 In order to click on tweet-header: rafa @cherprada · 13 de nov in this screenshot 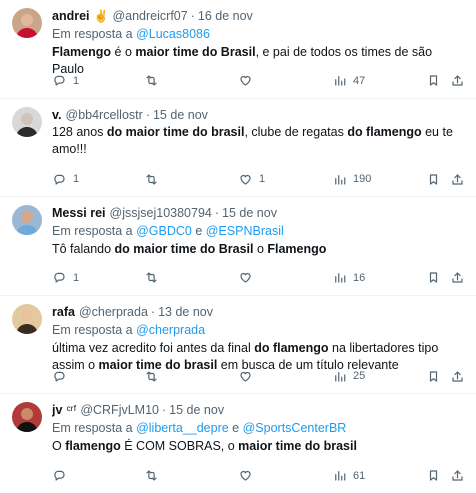, I will do `click(258, 312)`.